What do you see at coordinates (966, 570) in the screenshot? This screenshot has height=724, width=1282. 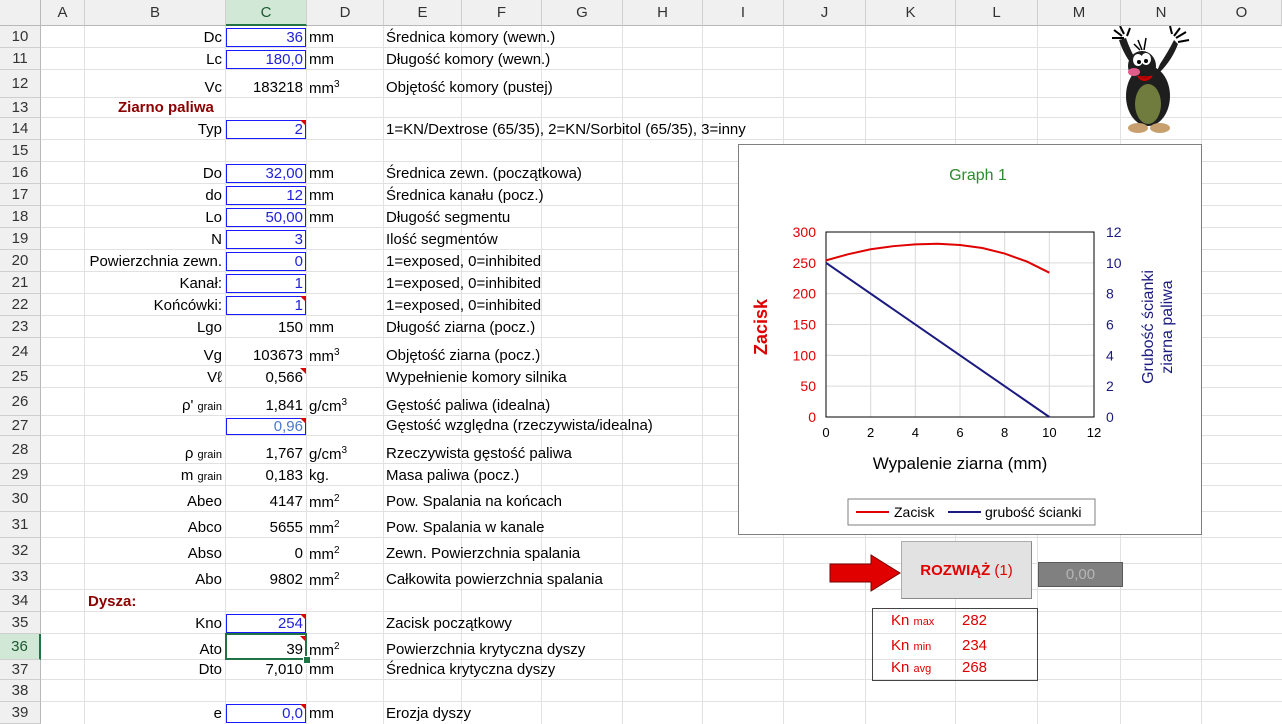 I see `solve-button: ROZWIĄŻ (1)` at bounding box center [966, 570].